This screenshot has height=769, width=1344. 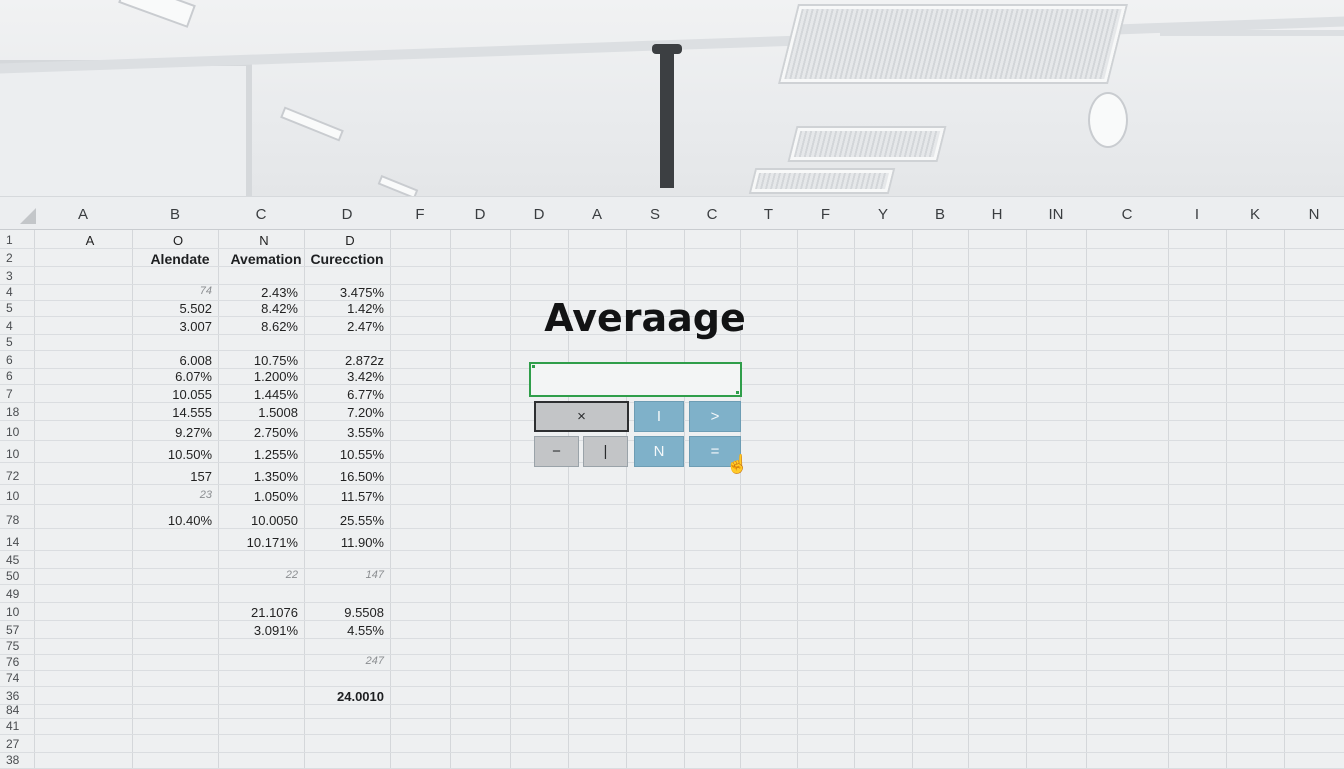 What do you see at coordinates (883, 213) in the screenshot?
I see `column-header-y: Y` at bounding box center [883, 213].